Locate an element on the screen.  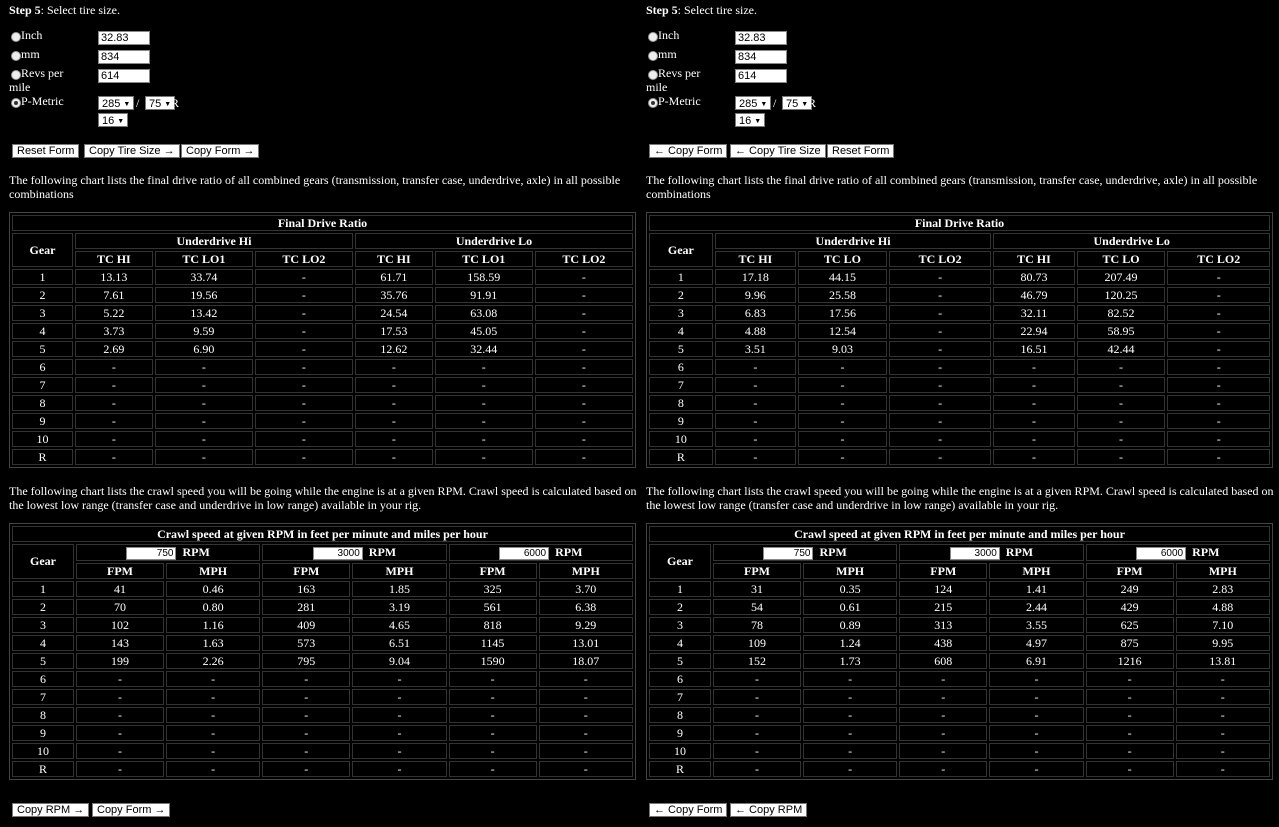
gear-cell: 7 is located at coordinates (43, 385).